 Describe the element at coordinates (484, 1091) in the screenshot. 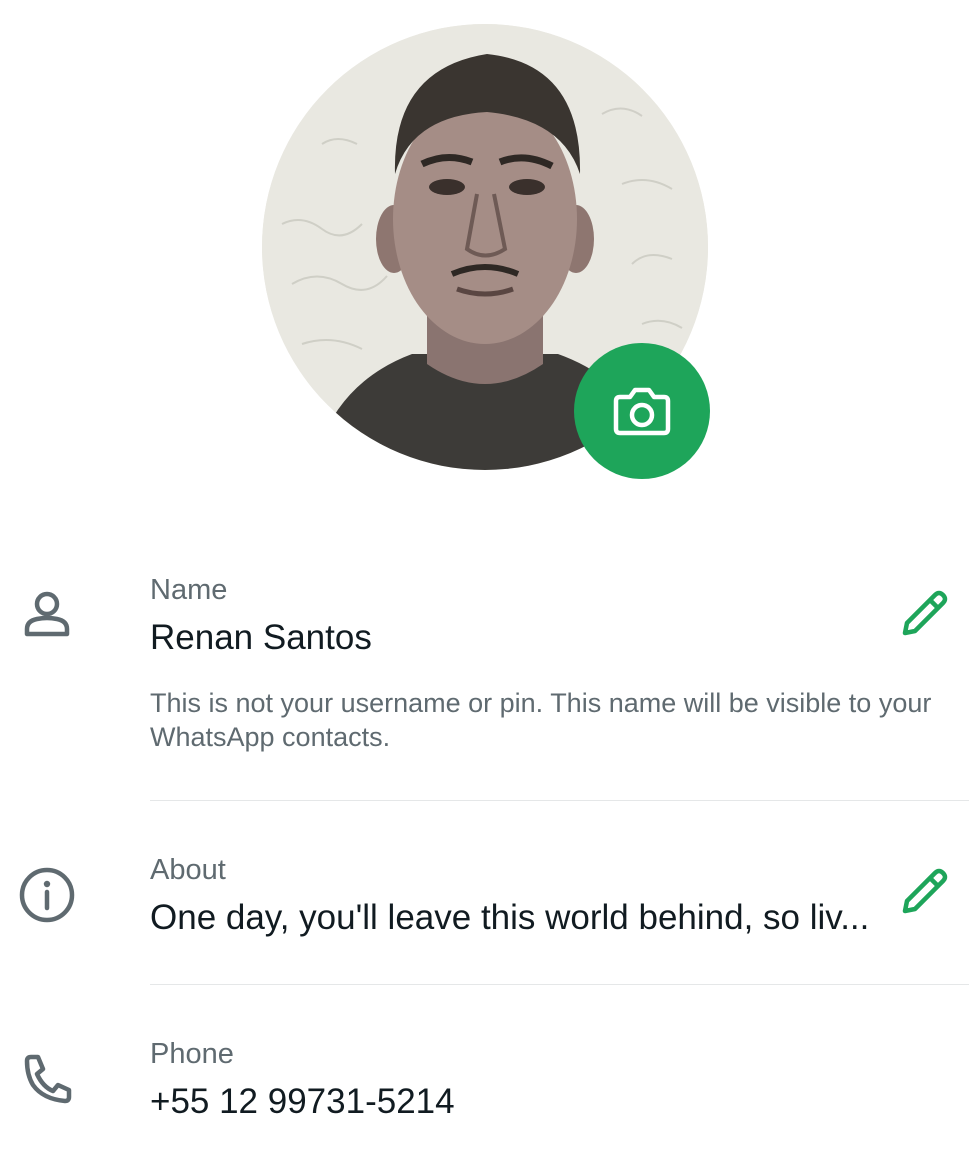

I see `phone-row: Phone +55 12 99731-5214` at that location.